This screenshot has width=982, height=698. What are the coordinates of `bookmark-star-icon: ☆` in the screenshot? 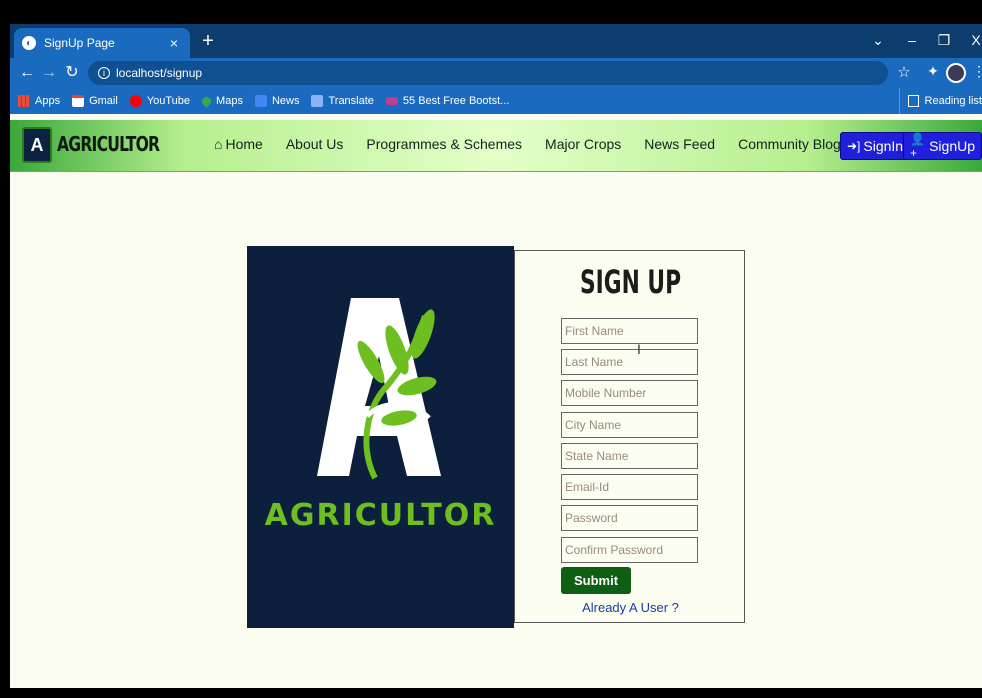 It's located at (904, 72).